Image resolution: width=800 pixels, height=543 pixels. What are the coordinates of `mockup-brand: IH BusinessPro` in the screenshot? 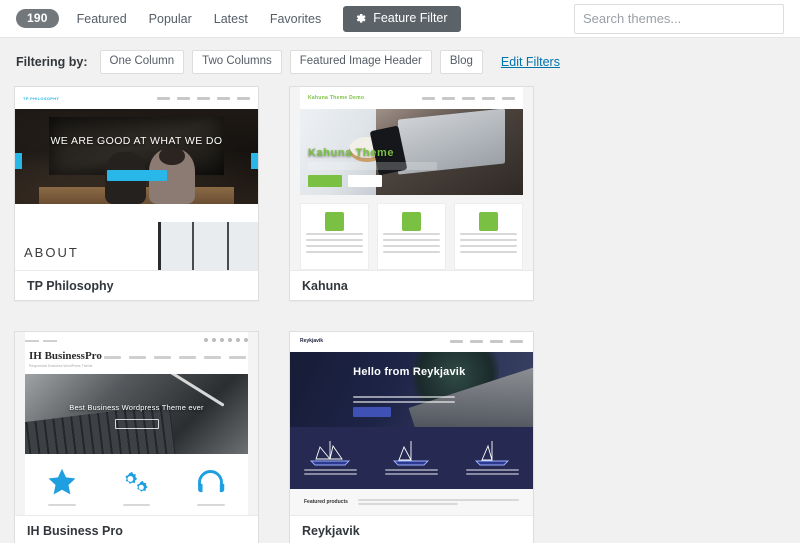 It's located at (65, 356).